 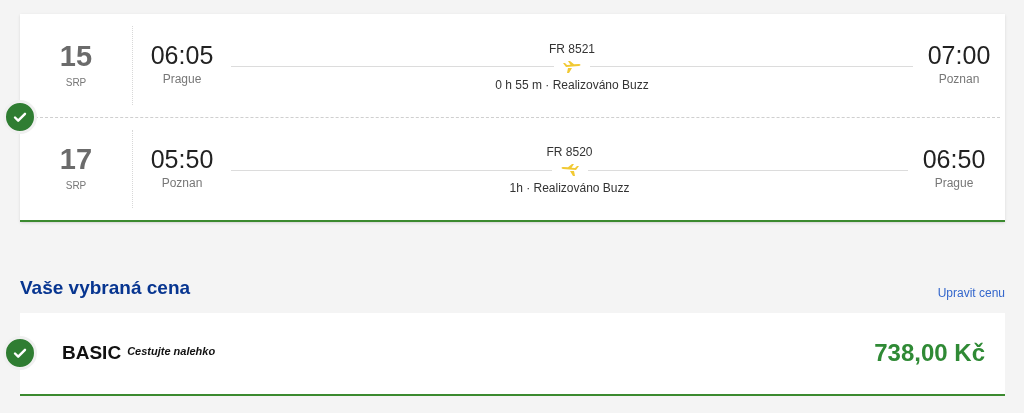 I want to click on arrival-time: 06:50, so click(x=954, y=159).